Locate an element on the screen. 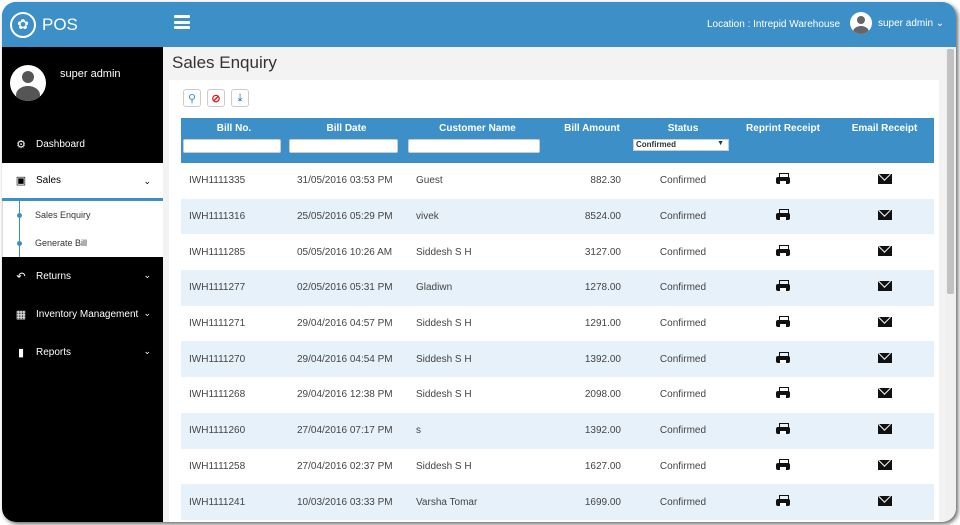 This screenshot has height=525, width=960. sidebar-item-reports: ▮ Reports ⌄ is located at coordinates (82, 352).